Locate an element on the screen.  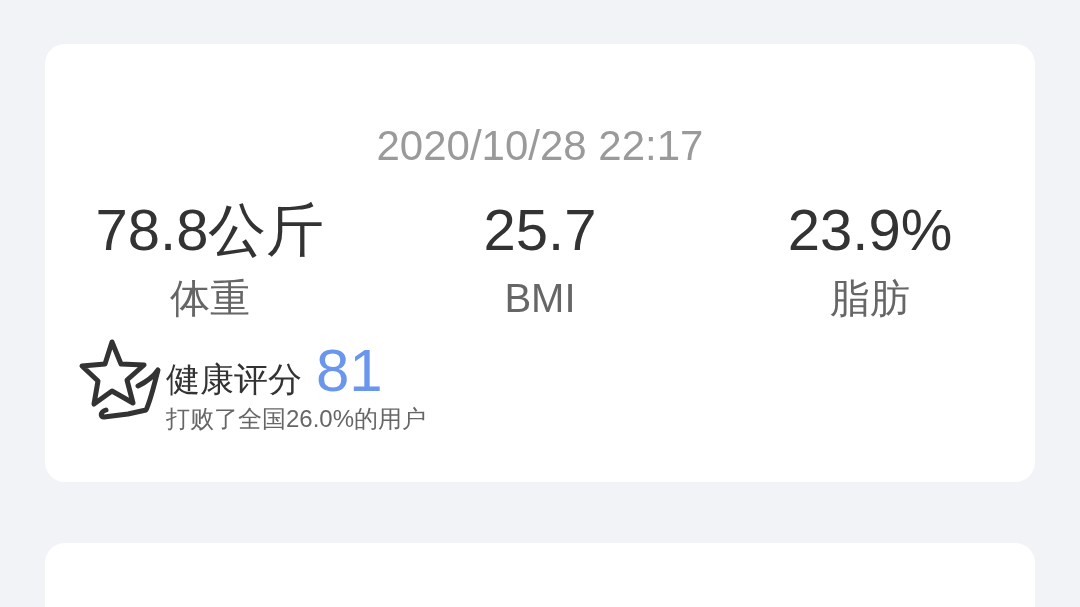
metric-label: 体重 is located at coordinates (210, 298).